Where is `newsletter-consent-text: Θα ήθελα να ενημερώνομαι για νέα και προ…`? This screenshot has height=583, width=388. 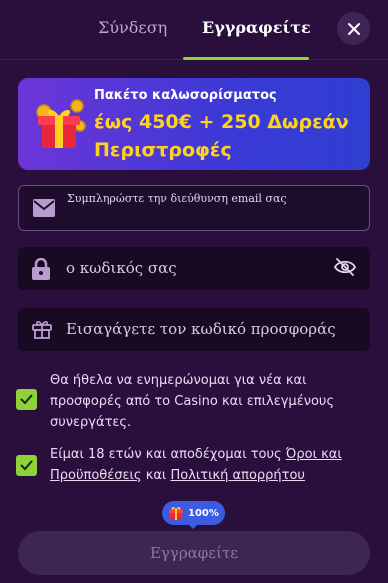 newsletter-consent-text: Θα ήθελα να ενημερώνομαι για νέα και προ… is located at coordinates (192, 401).